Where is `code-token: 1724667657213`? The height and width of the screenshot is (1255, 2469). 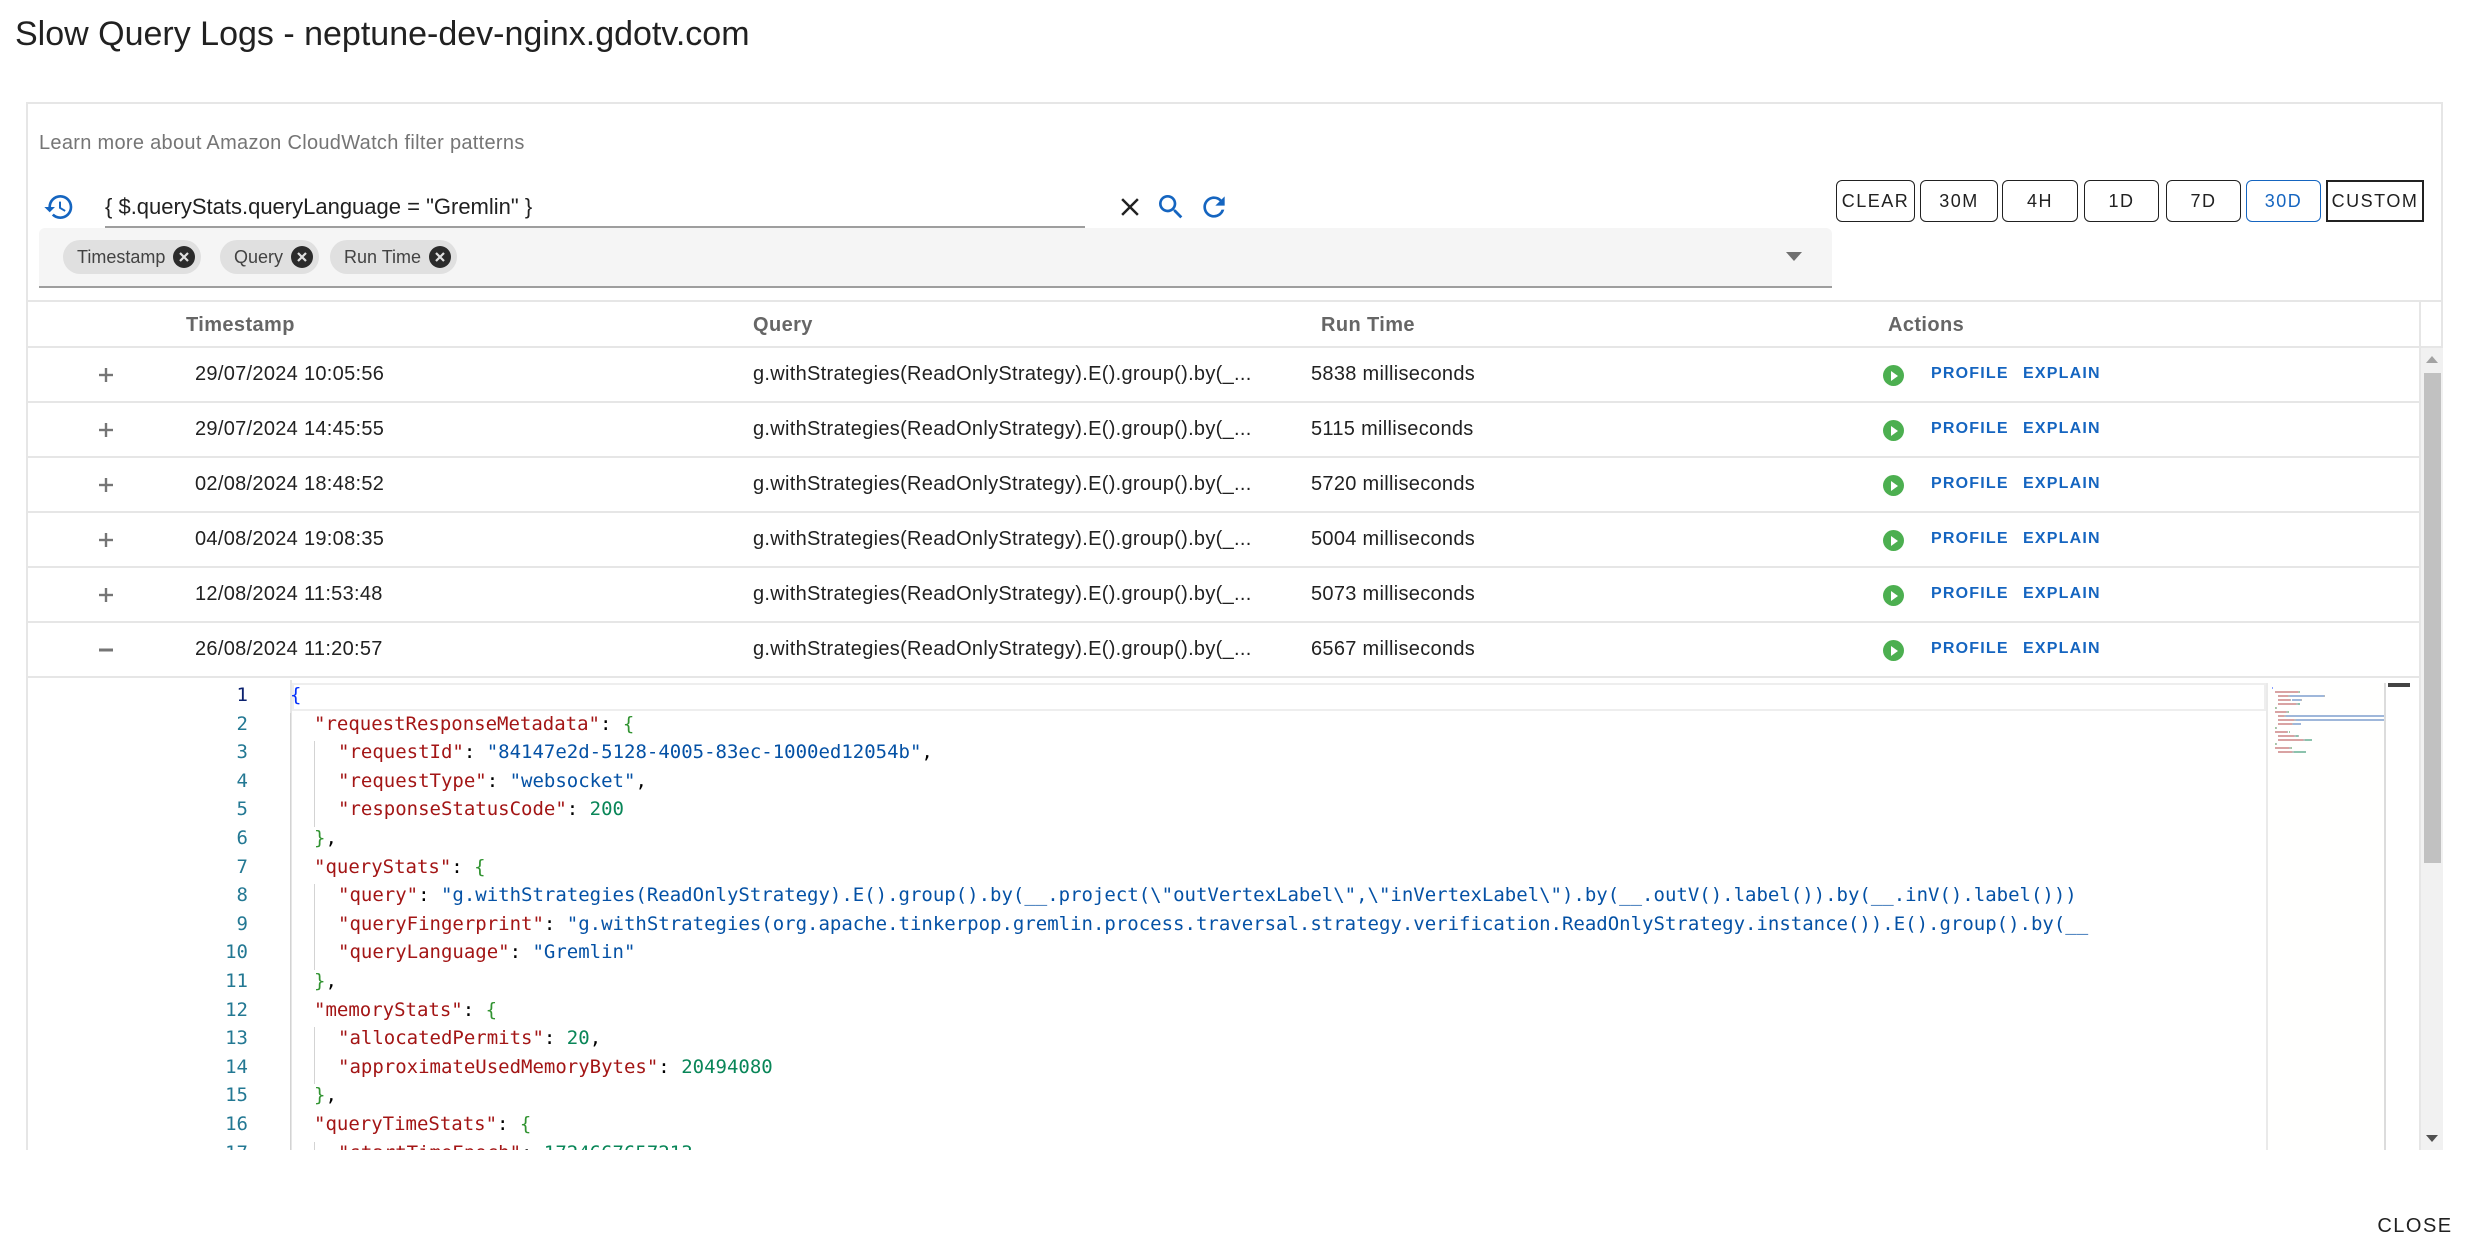 code-token: 1724667657213 is located at coordinates (618, 1146).